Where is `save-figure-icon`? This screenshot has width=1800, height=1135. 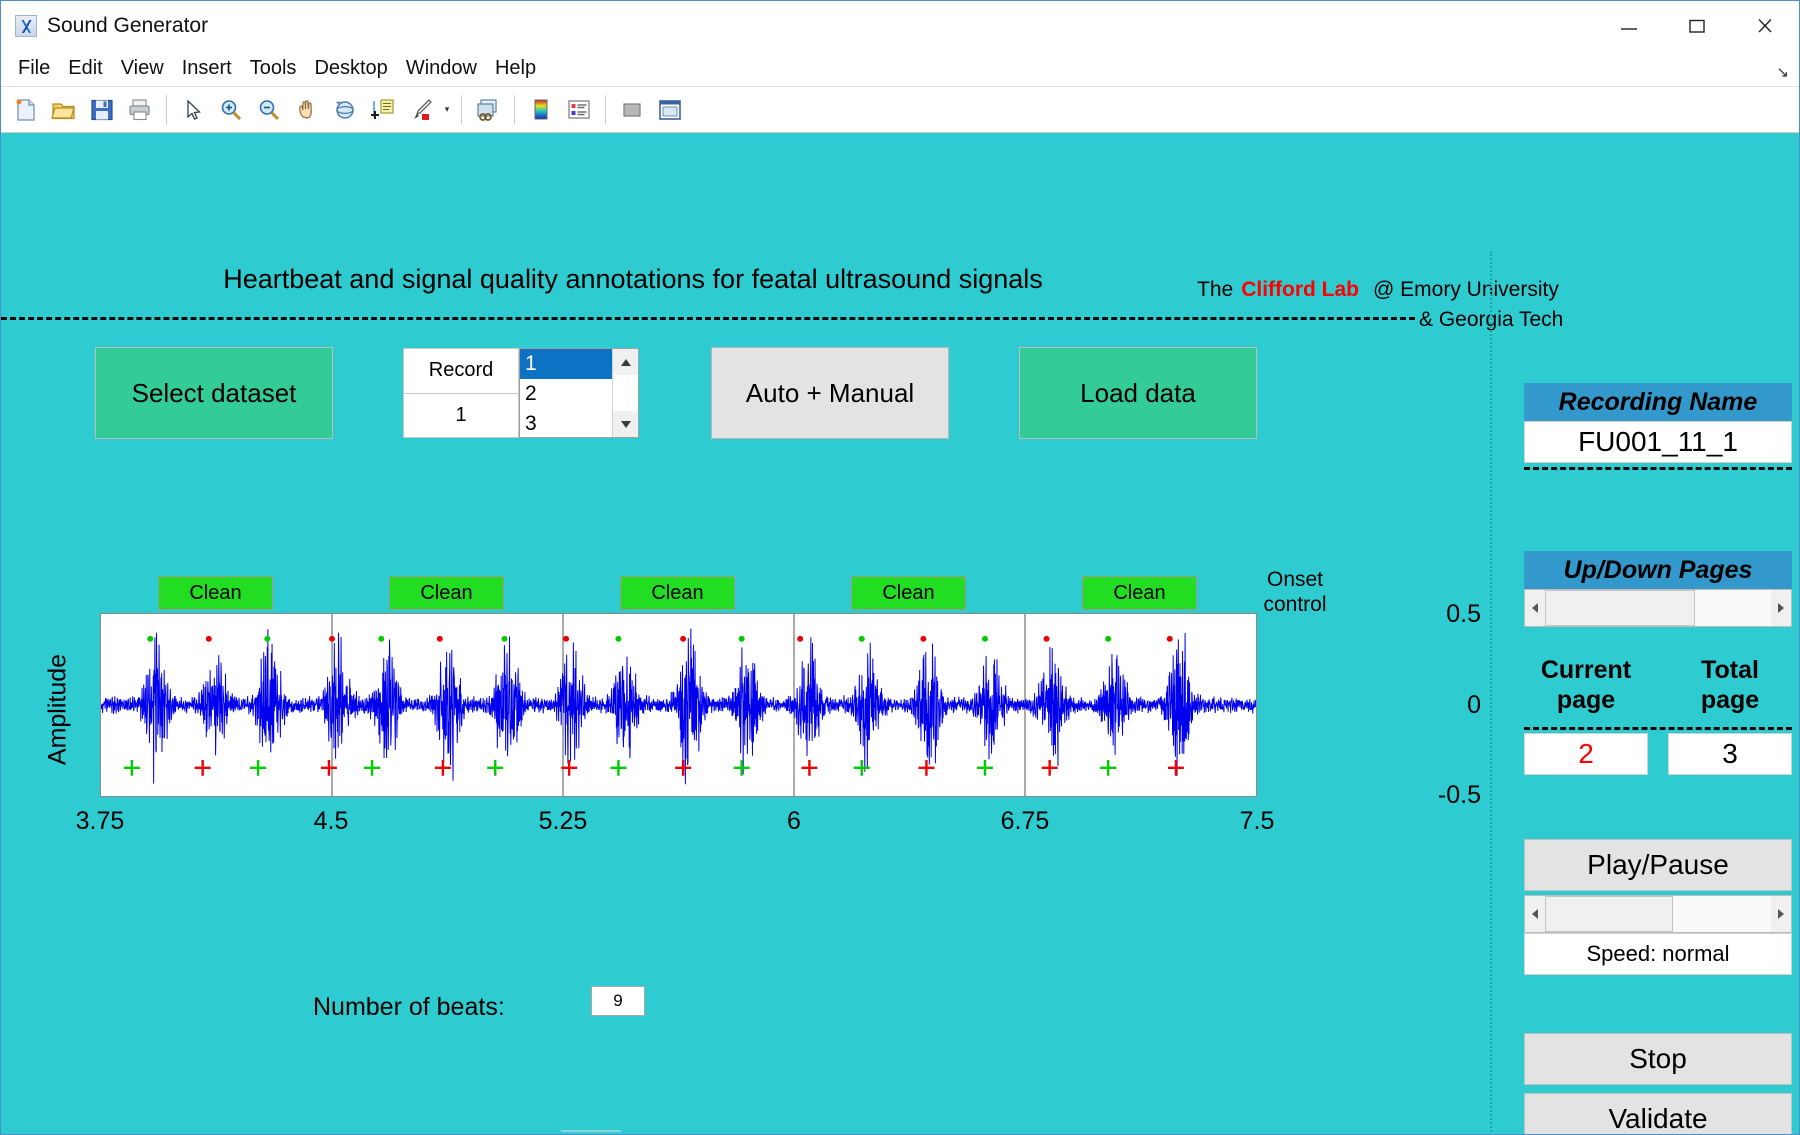 save-figure-icon is located at coordinates (102, 110).